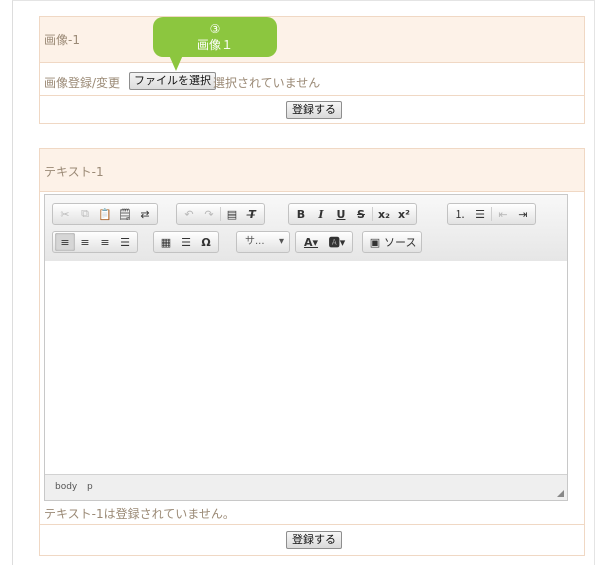  I want to click on basic-styles-group: B I U S x₂ x², so click(352, 214).